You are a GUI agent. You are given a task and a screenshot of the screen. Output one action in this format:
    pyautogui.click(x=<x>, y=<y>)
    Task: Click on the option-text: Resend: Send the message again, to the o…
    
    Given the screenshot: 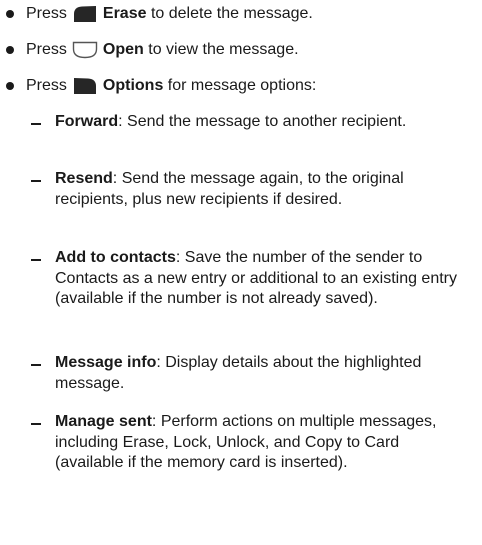 What is the action you would take?
    pyautogui.click(x=263, y=189)
    